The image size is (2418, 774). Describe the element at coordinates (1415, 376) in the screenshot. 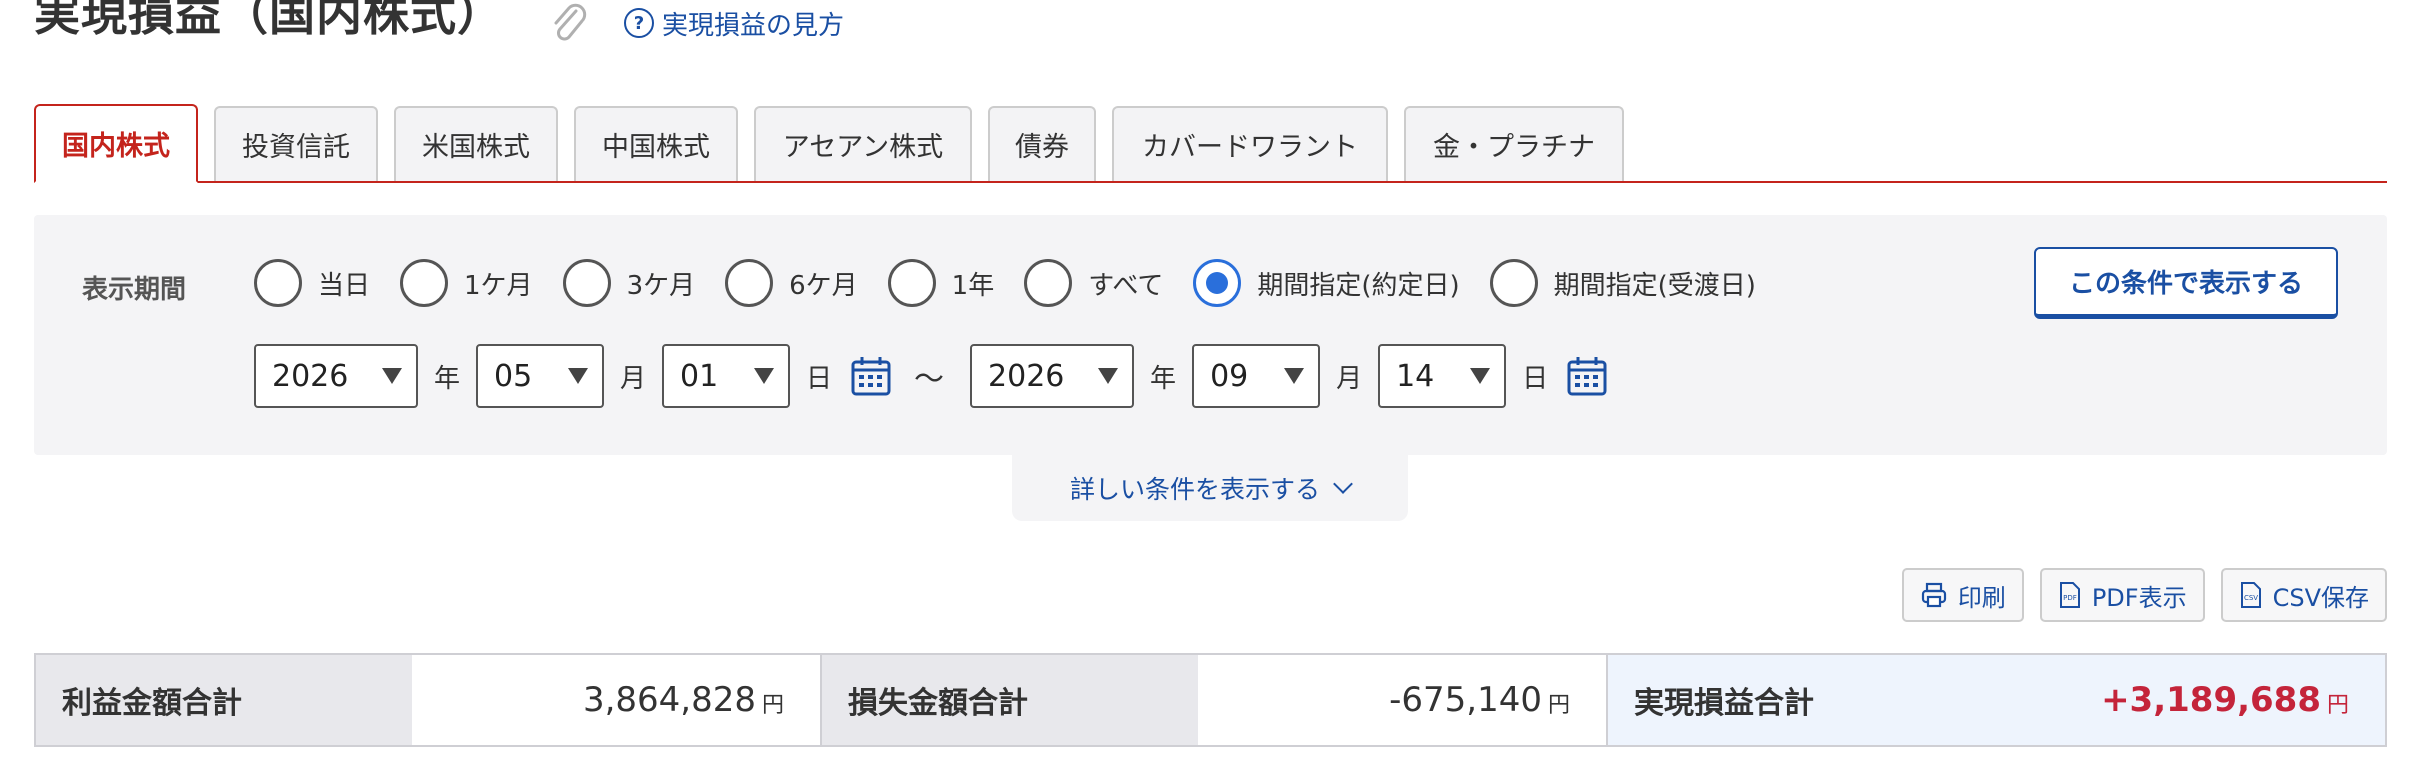

I see `select-value: 14` at that location.